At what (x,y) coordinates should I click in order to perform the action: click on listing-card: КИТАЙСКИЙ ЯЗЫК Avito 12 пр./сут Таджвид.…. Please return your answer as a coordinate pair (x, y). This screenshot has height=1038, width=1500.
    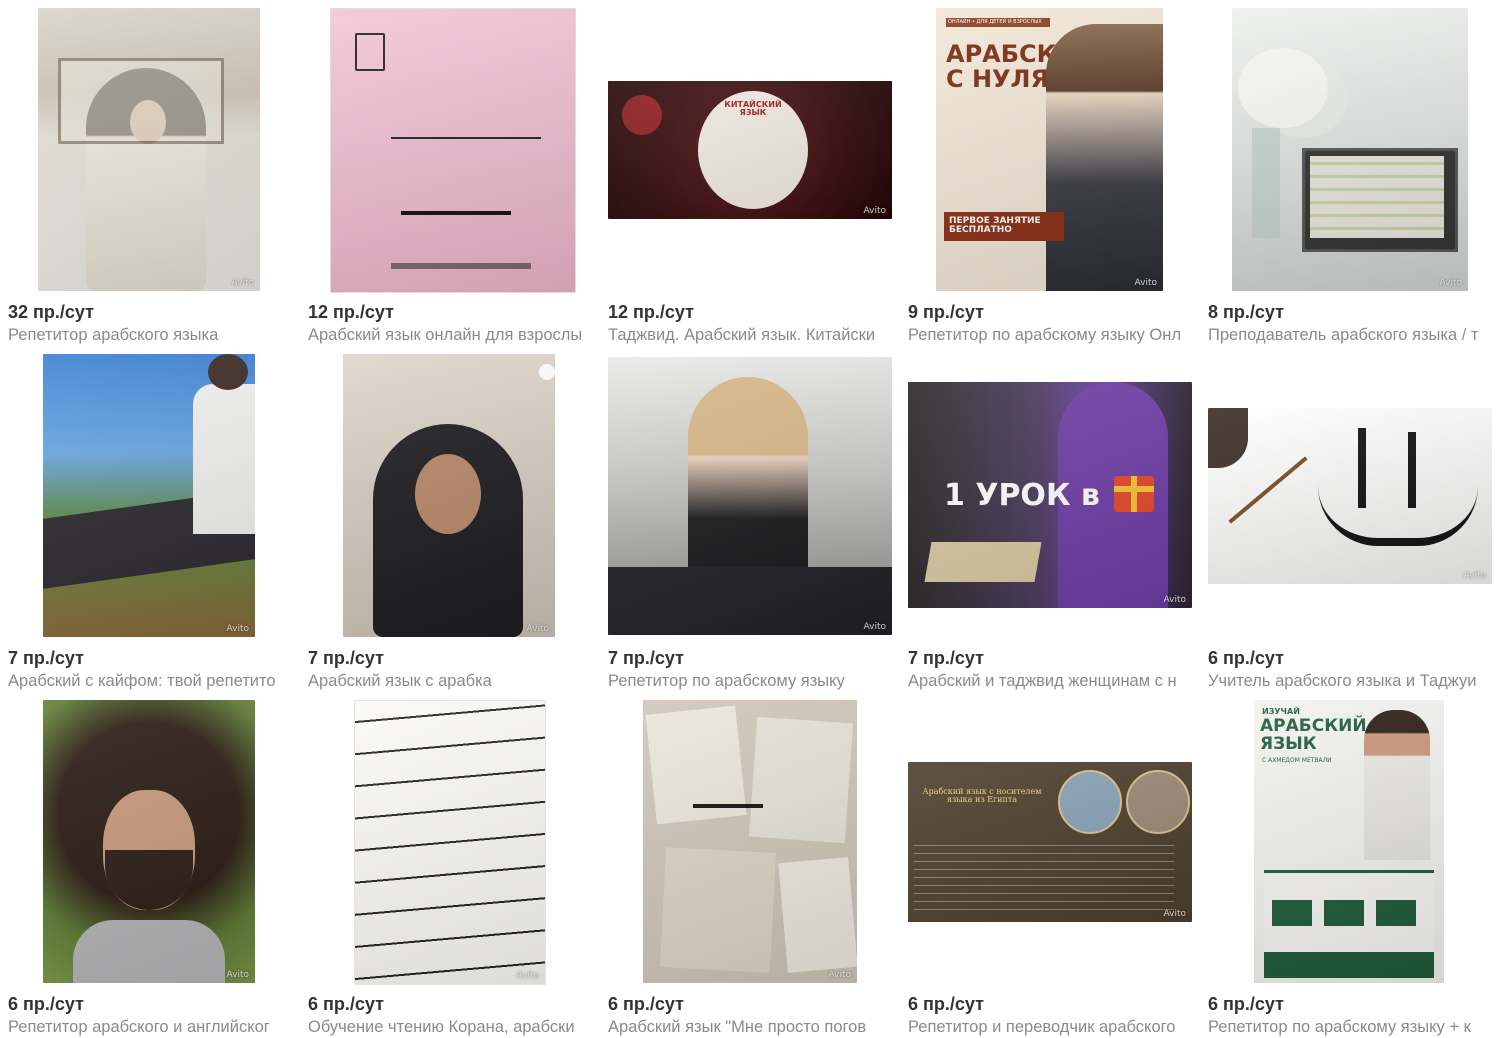
    Looking at the image, I should click on (752, 176).